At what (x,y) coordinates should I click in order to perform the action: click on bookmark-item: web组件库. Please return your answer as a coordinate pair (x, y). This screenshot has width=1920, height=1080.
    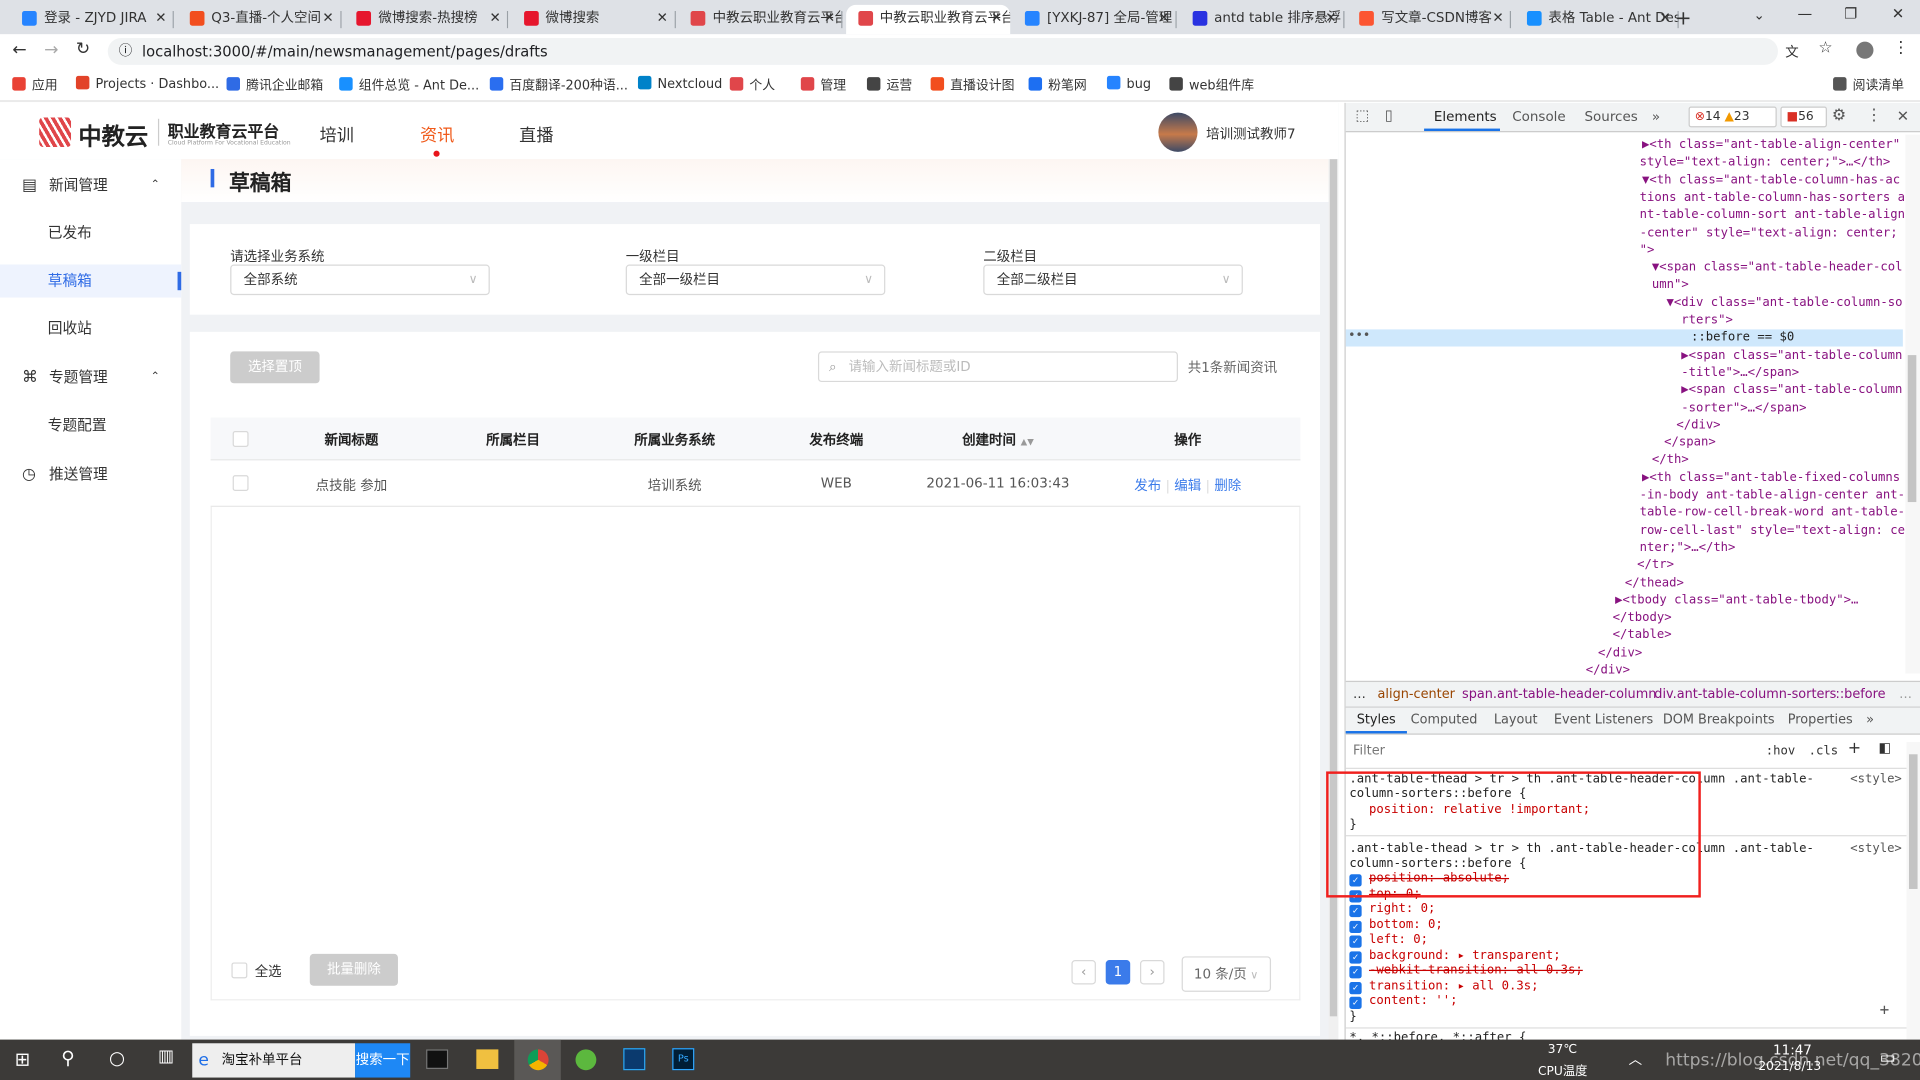
    Looking at the image, I should click on (1211, 85).